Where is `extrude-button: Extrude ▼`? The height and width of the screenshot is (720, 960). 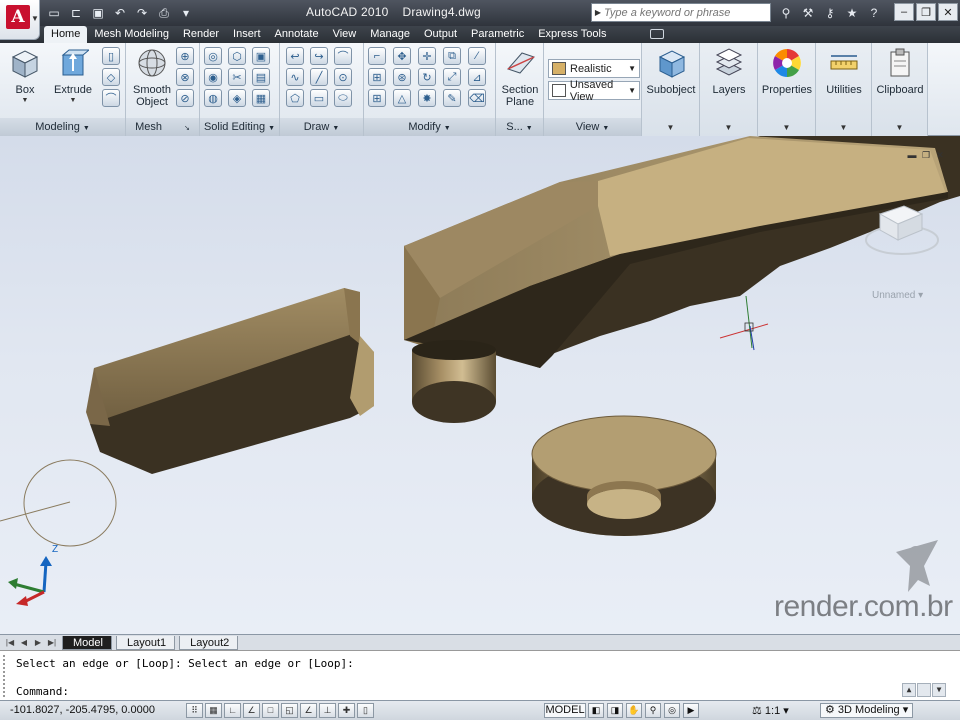 extrude-button: Extrude ▼ is located at coordinates (73, 76).